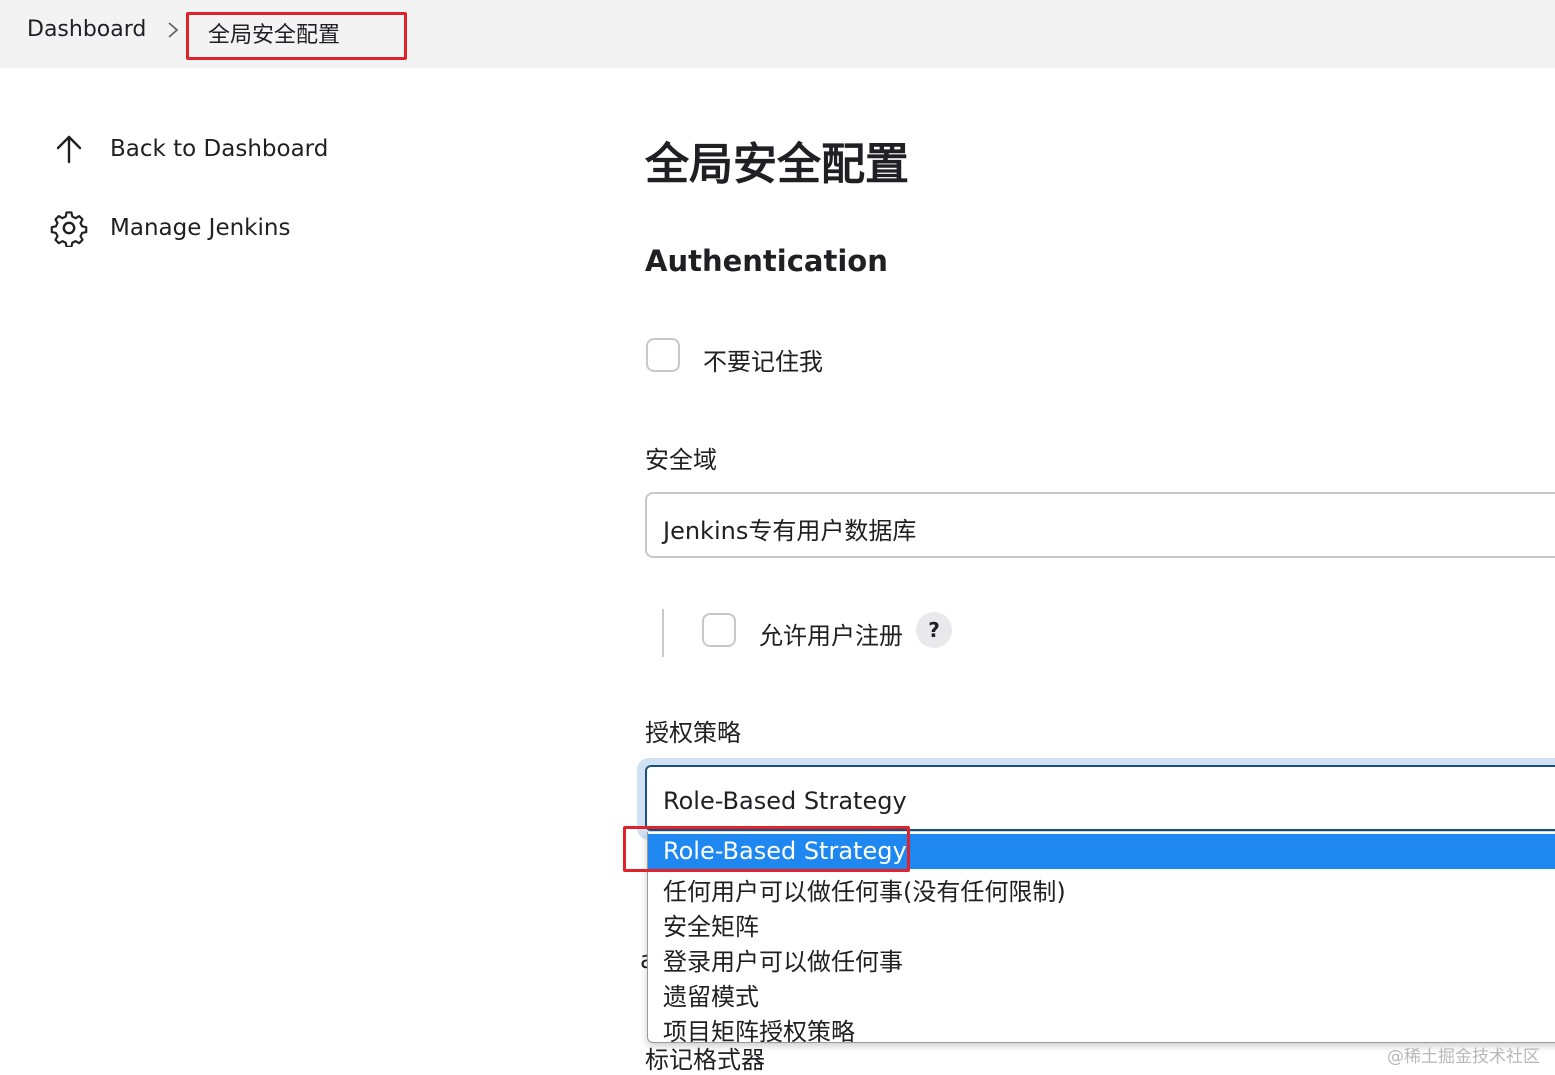 The image size is (1555, 1075). I want to click on dropdown-option-legacy: 遗留模式, so click(1101, 992).